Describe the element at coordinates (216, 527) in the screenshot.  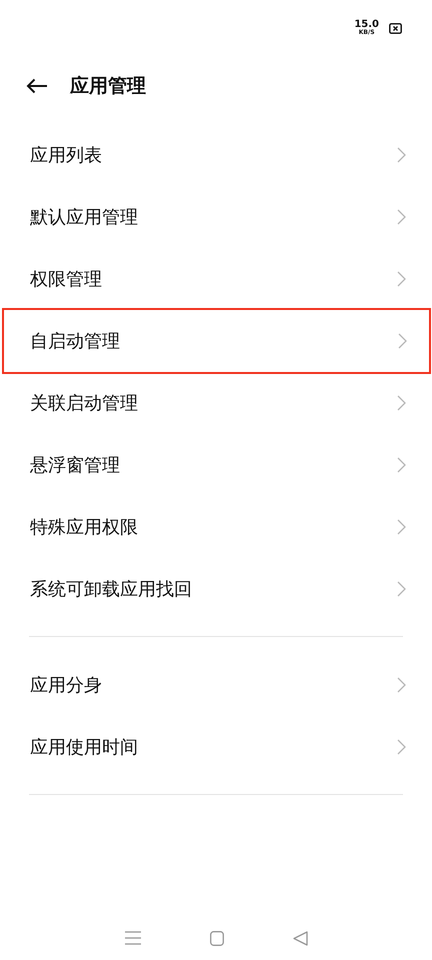
I see `menu-item: 特殊应用权限` at that location.